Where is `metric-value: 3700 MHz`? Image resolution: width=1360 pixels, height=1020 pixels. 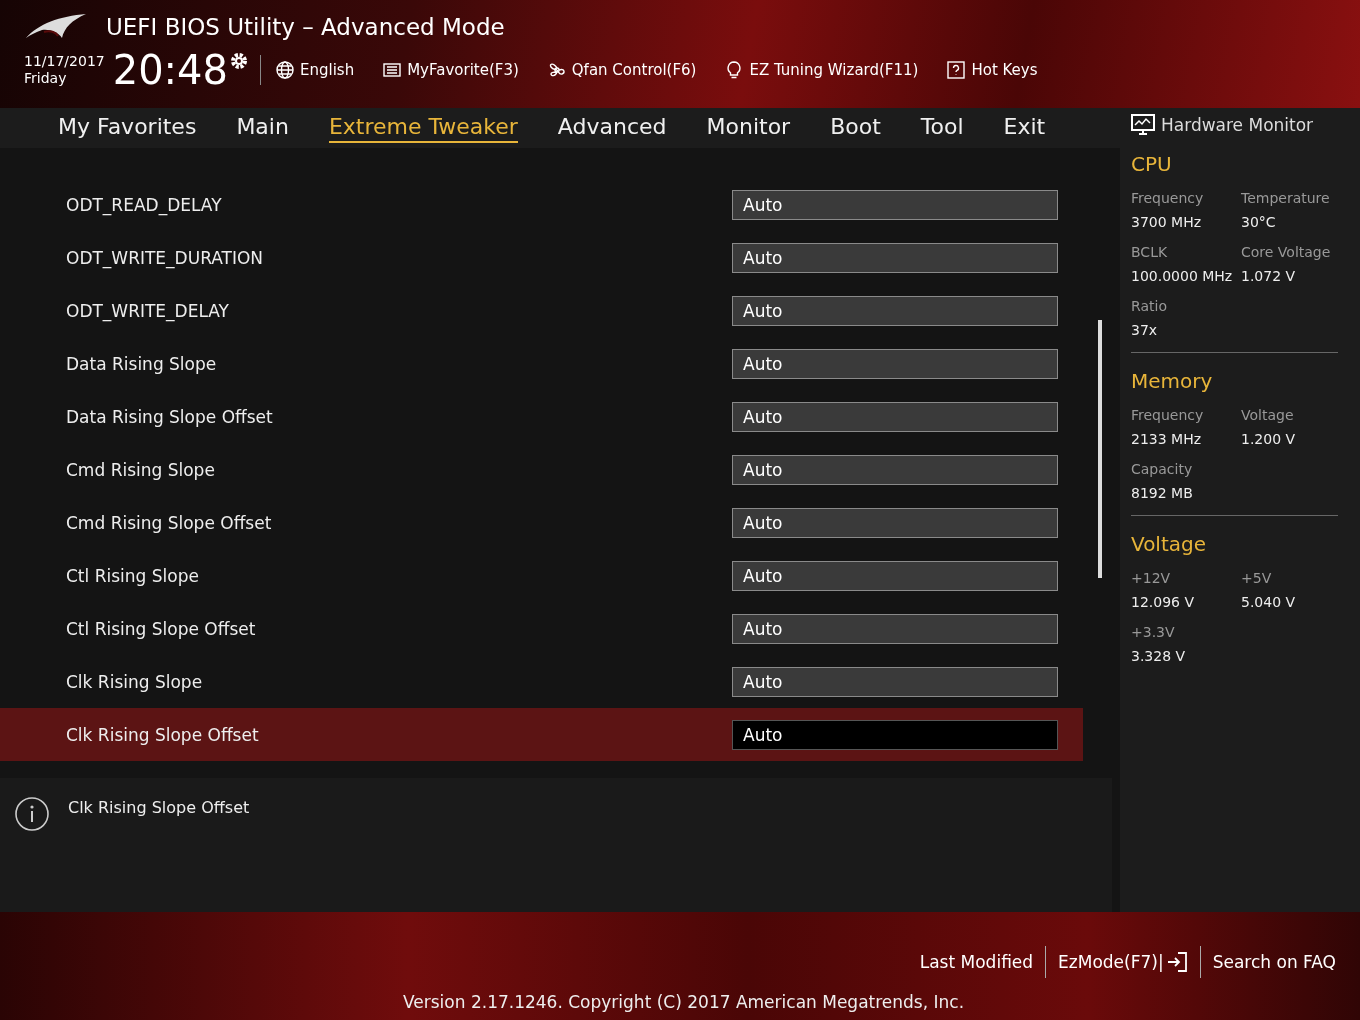 metric-value: 3700 MHz is located at coordinates (1167, 222).